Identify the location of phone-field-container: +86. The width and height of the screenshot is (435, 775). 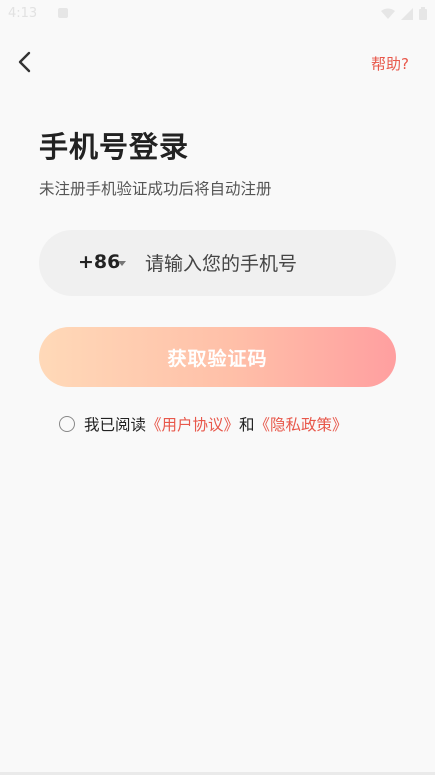
(217, 263).